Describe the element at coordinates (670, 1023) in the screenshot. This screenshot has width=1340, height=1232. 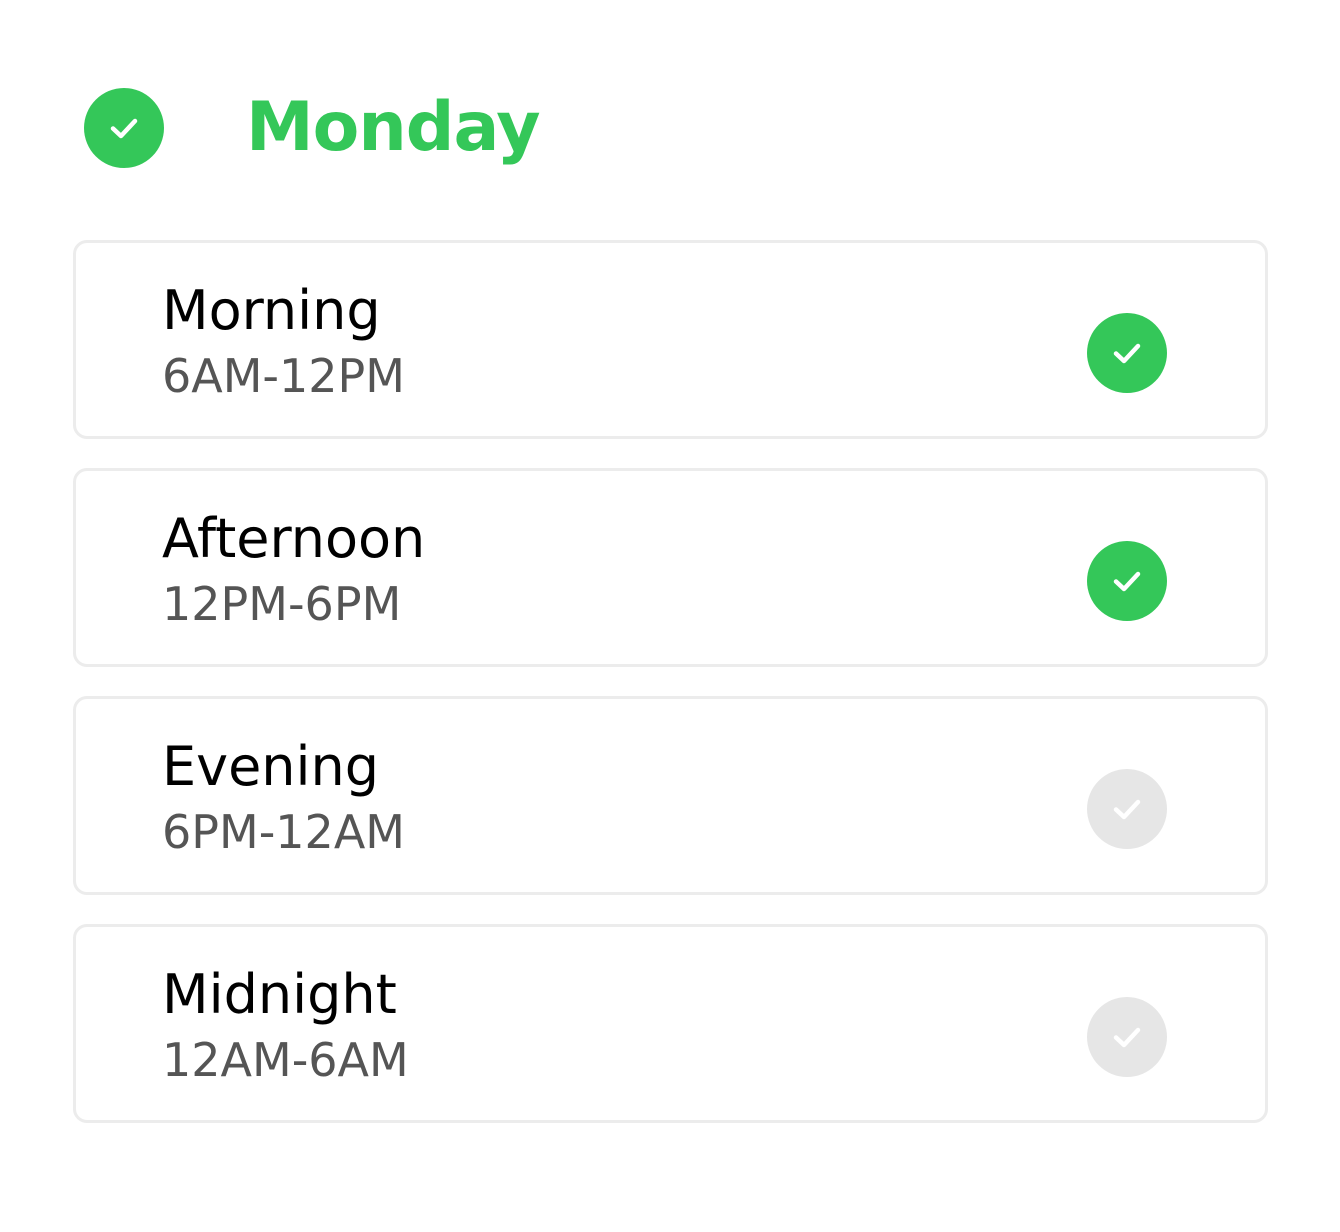
I see `time-slot-midnight: Midnight 12AM-6AM` at that location.